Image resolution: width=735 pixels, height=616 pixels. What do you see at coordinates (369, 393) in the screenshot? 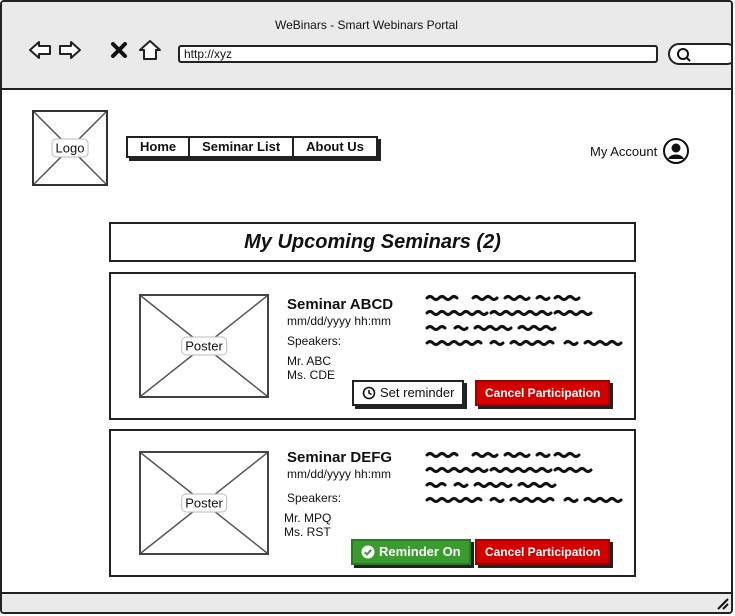
I see `clock-icon` at bounding box center [369, 393].